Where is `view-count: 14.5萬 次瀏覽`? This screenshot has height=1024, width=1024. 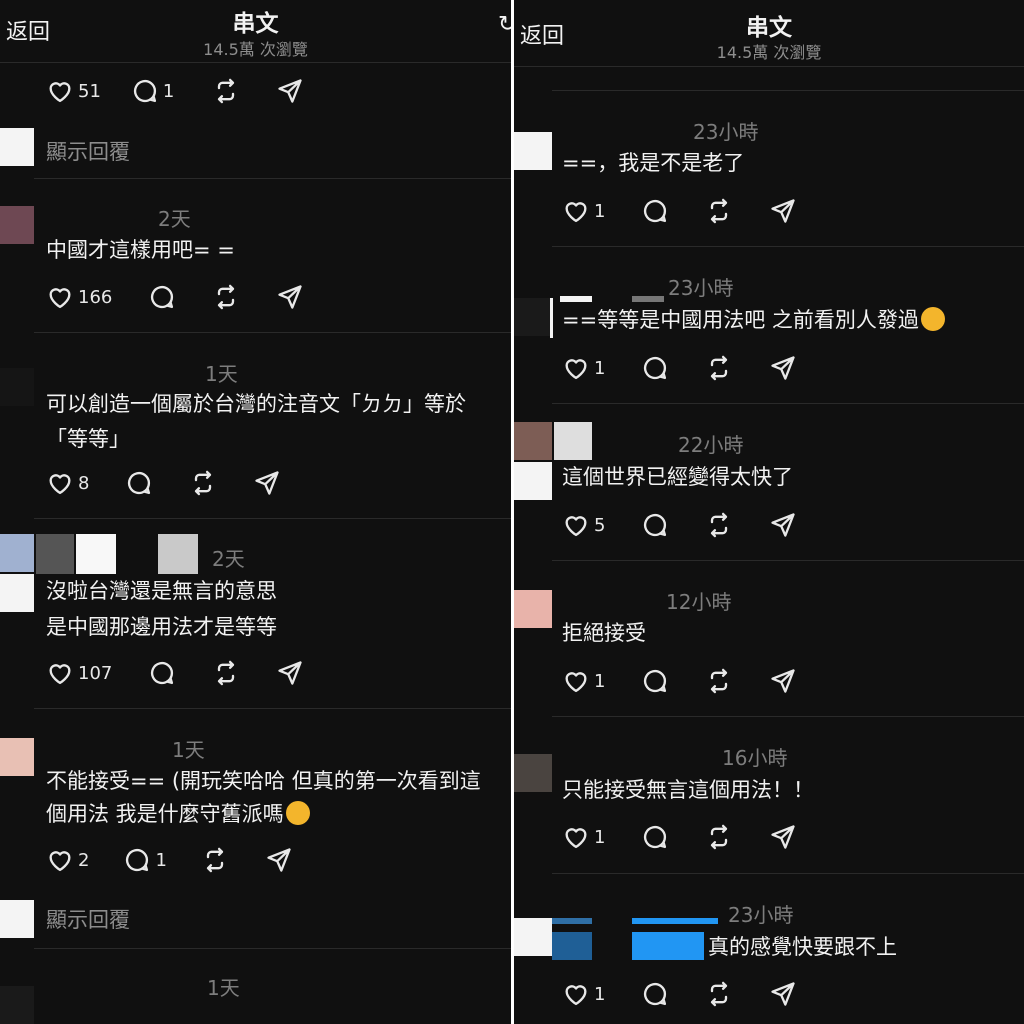 view-count: 14.5萬 次瀏覽 is located at coordinates (769, 52).